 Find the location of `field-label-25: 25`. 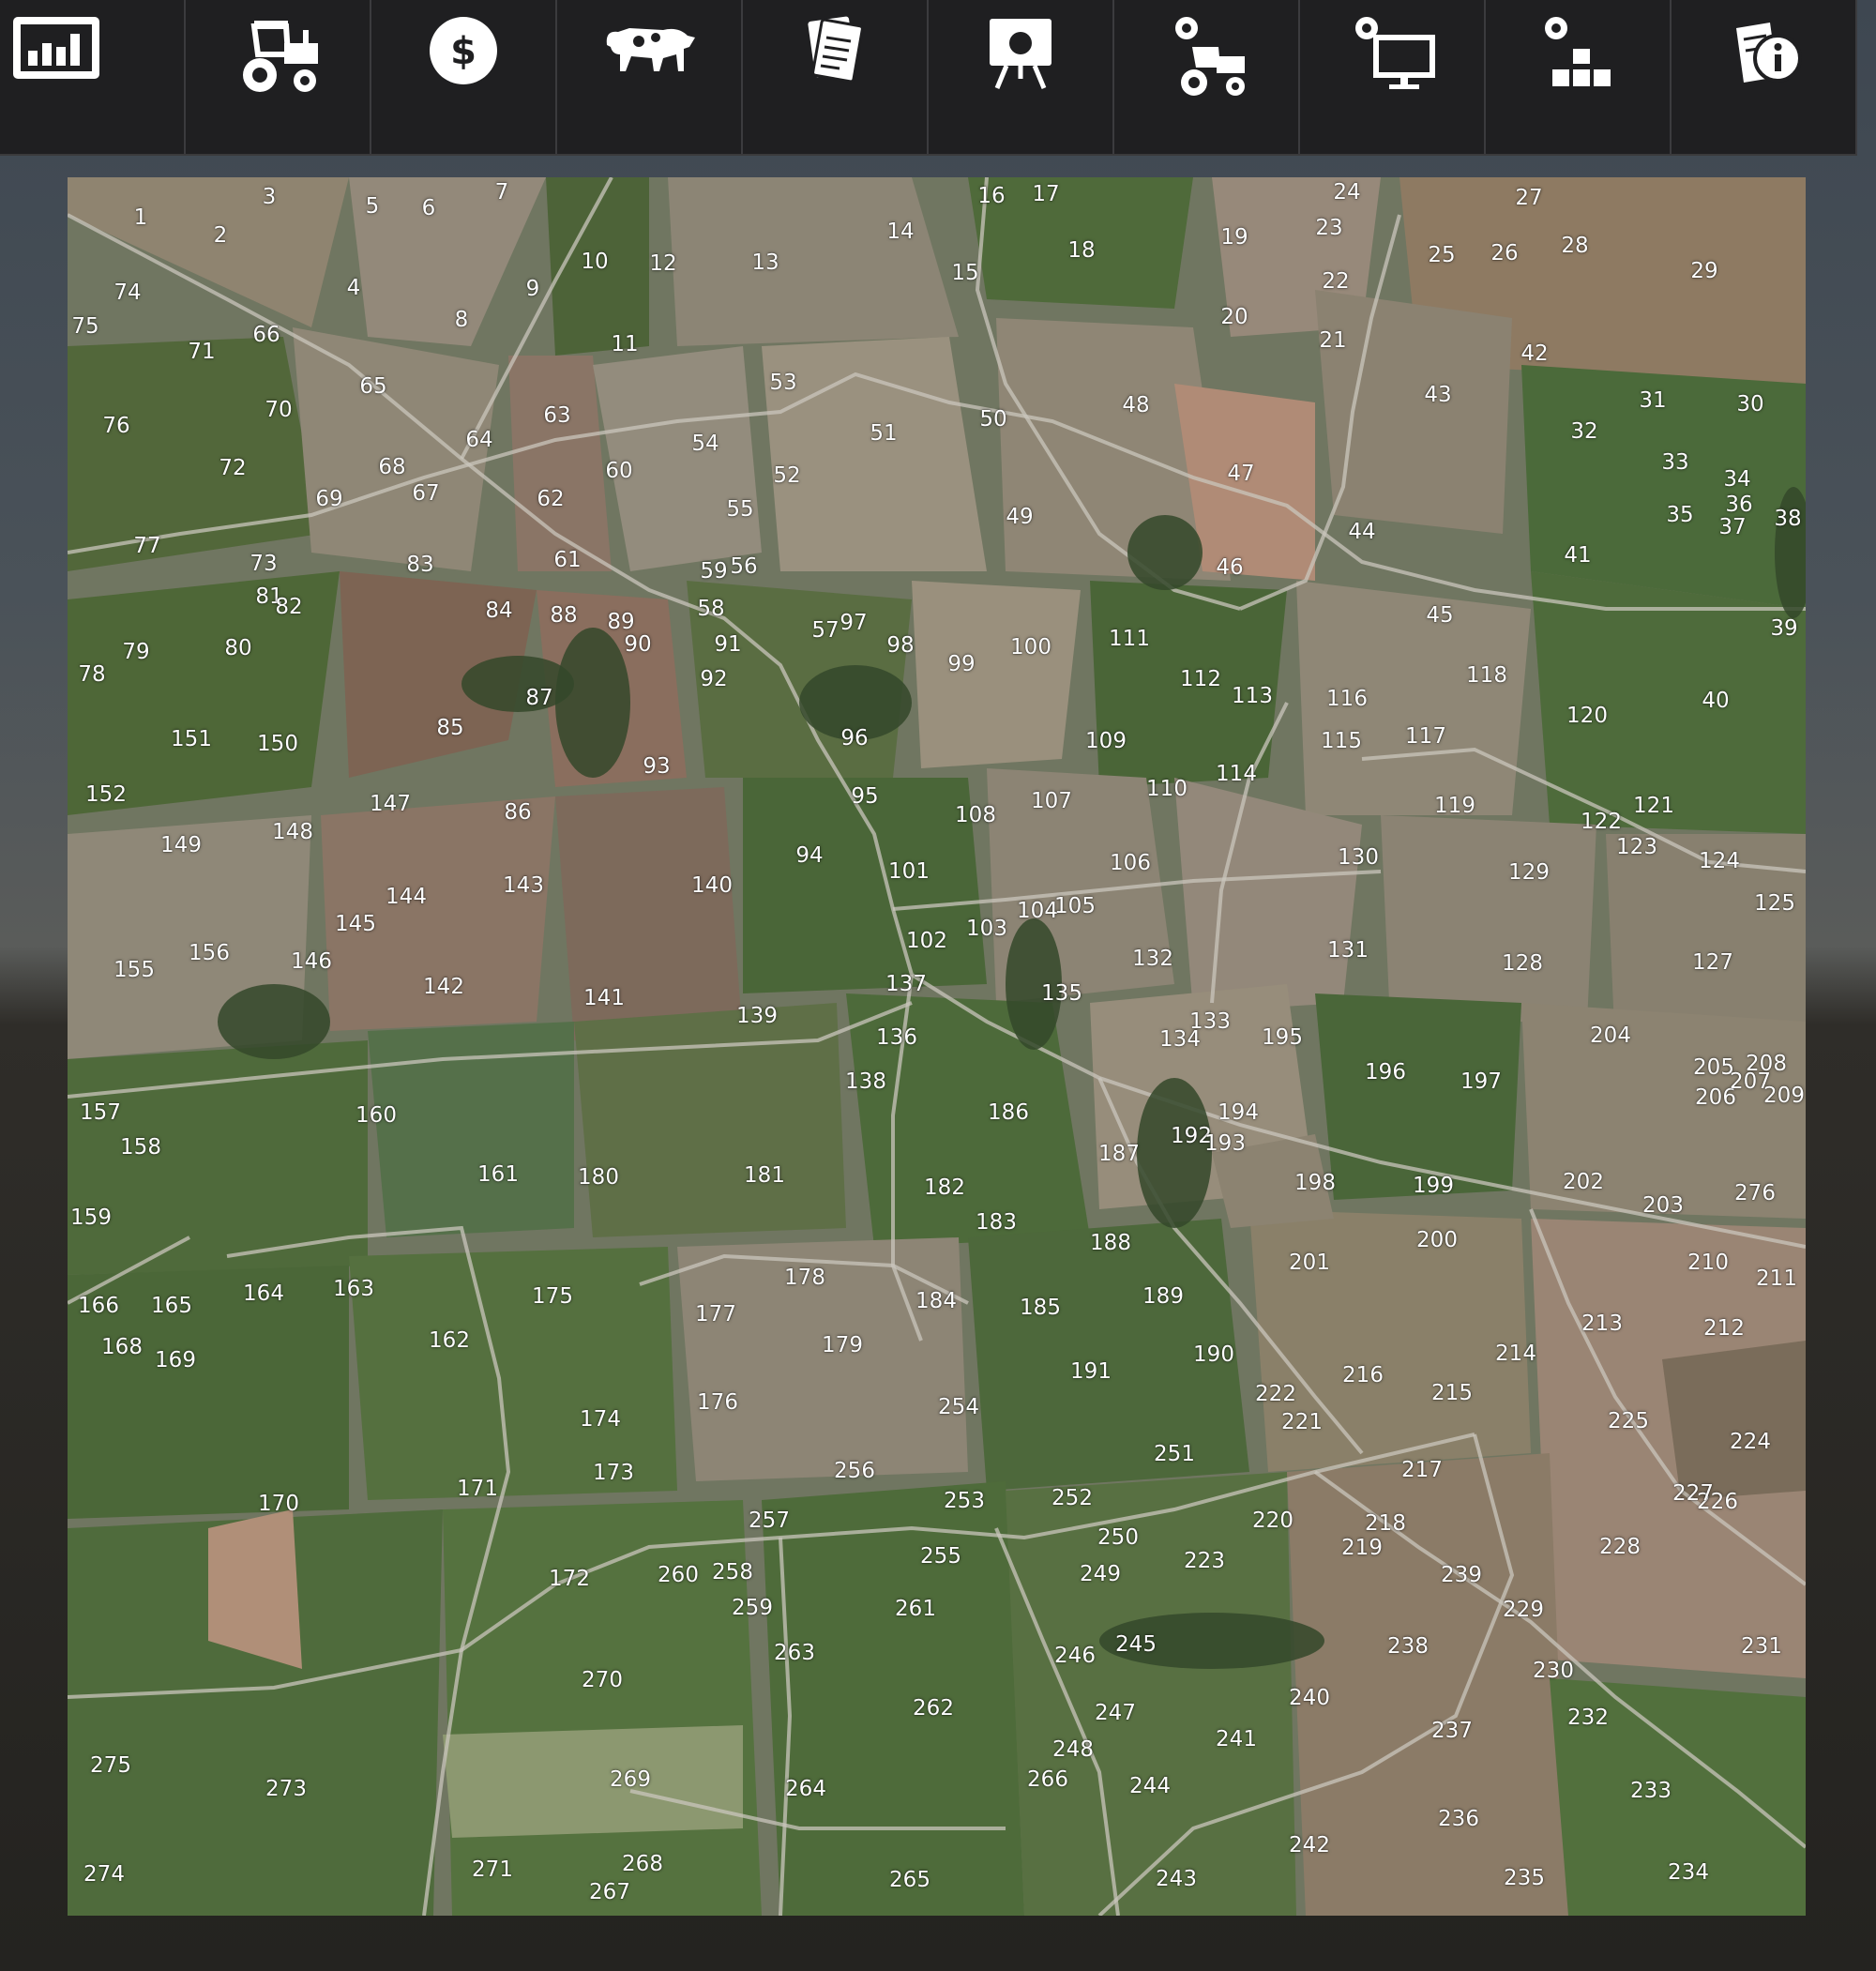

field-label-25: 25 is located at coordinates (1441, 255).